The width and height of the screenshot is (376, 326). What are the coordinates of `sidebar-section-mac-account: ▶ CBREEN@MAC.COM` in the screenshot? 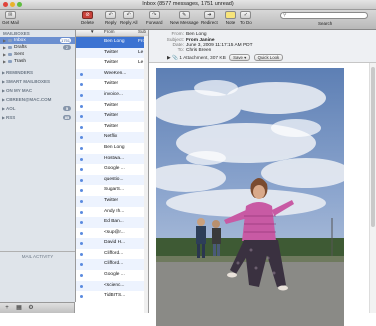 It's located at (37, 99).